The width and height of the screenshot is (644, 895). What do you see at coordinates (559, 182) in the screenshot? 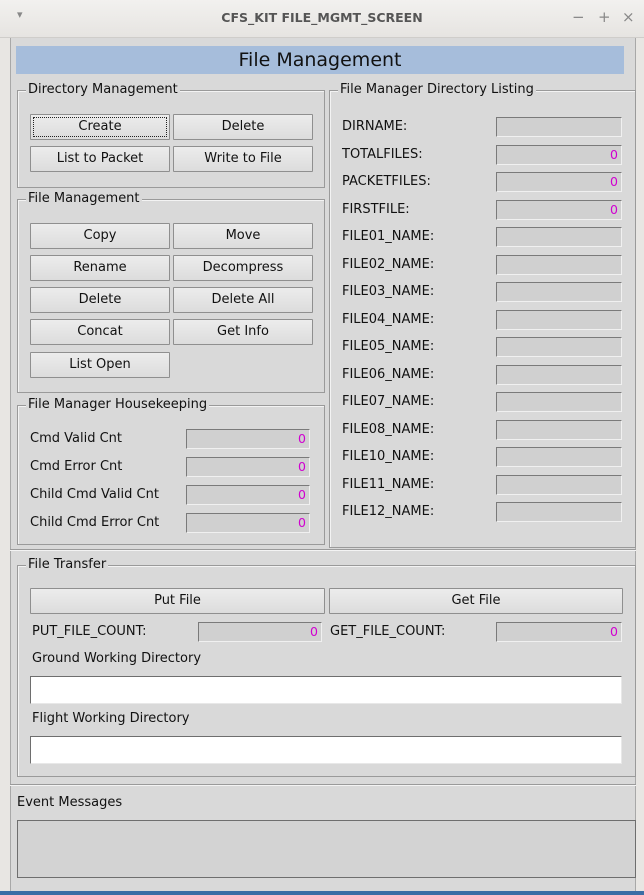
I see `listing-value-2: 0` at bounding box center [559, 182].